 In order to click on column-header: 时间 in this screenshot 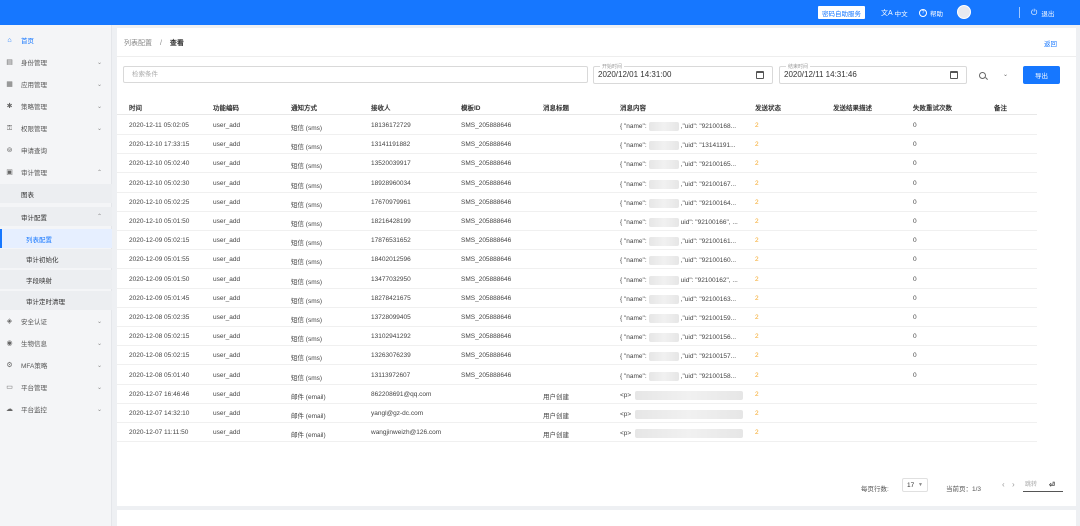, I will do `click(135, 107)`.